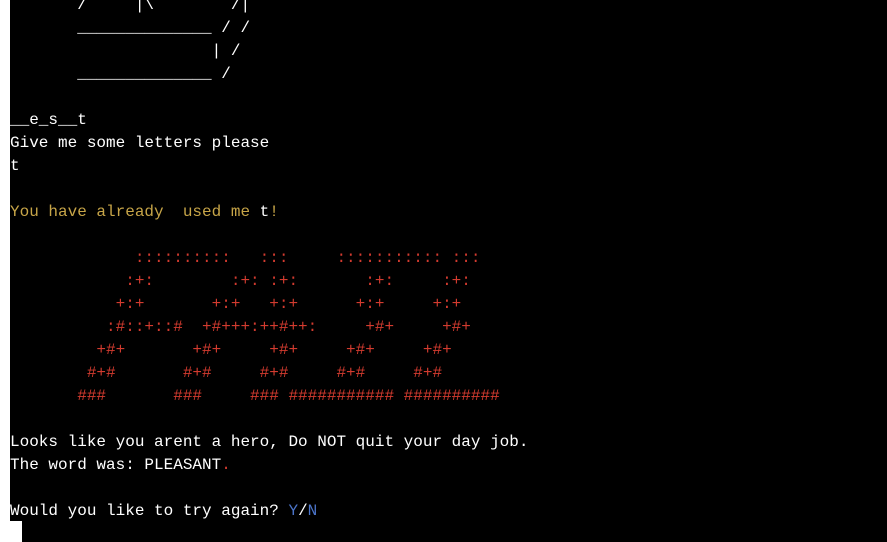 The width and height of the screenshot is (887, 542). Describe the element at coordinates (149, 511) in the screenshot. I see `replay-question: Would you like to try again?` at that location.